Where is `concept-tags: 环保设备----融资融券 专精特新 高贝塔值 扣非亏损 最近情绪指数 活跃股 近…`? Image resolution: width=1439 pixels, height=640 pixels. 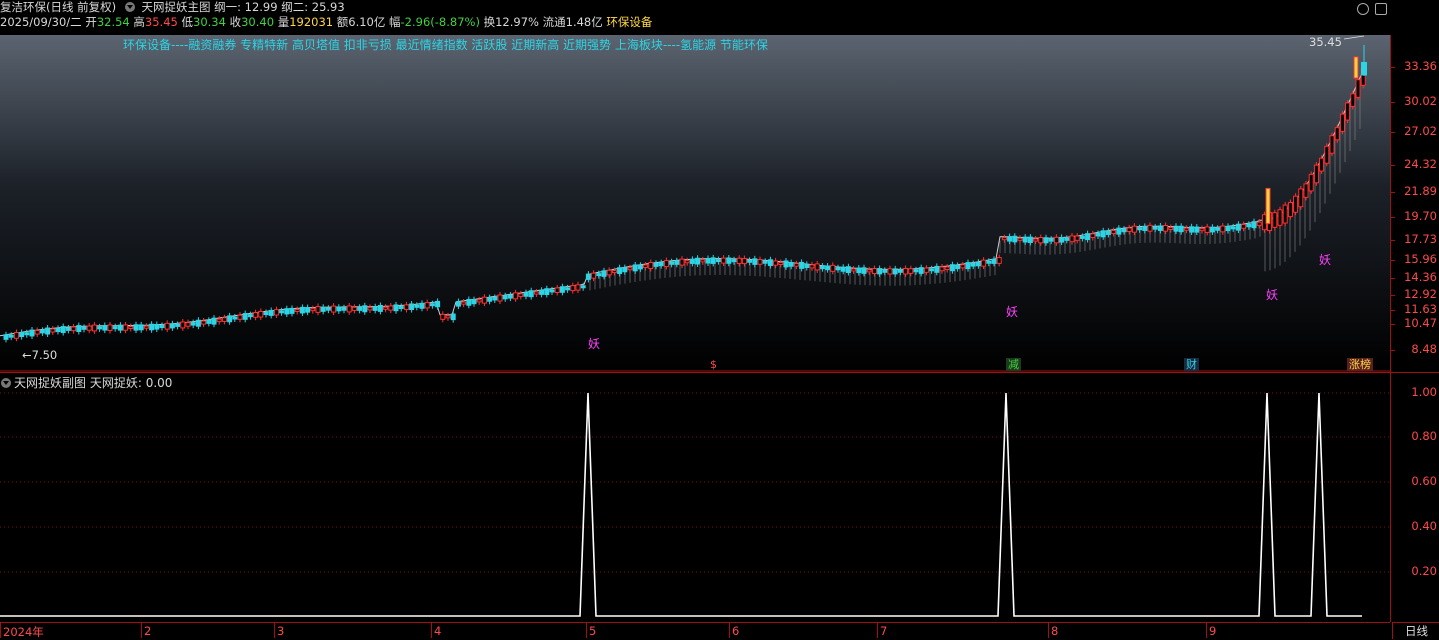 concept-tags: 环保设备----融资融券 专精特新 高贝塔值 扣非亏损 最近情绪指数 活跃股 近… is located at coordinates (445, 45).